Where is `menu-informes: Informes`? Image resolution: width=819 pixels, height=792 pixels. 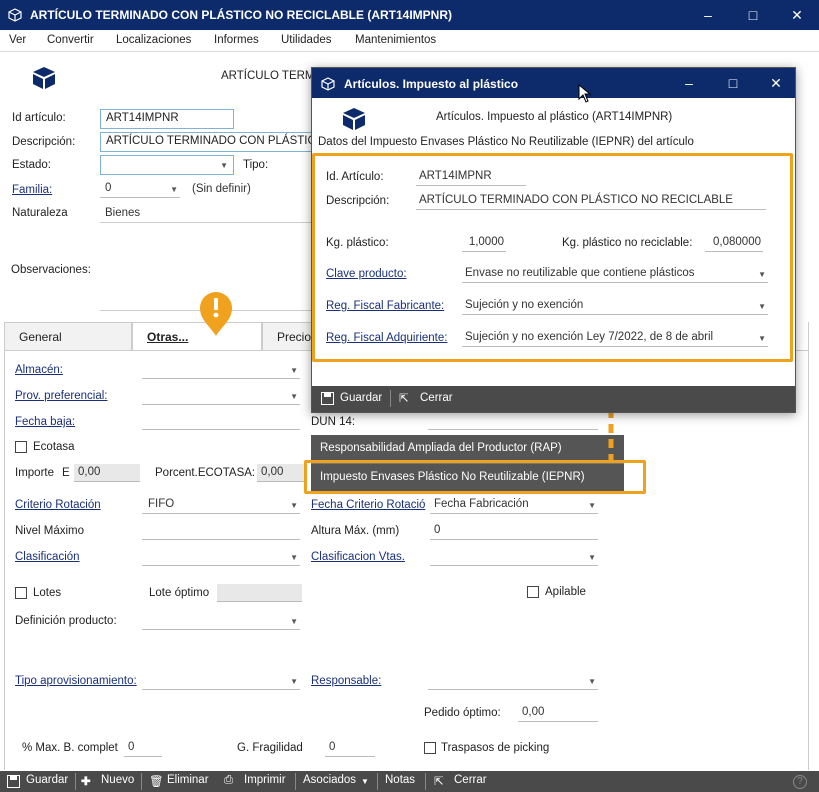 menu-informes: Informes is located at coordinates (236, 40).